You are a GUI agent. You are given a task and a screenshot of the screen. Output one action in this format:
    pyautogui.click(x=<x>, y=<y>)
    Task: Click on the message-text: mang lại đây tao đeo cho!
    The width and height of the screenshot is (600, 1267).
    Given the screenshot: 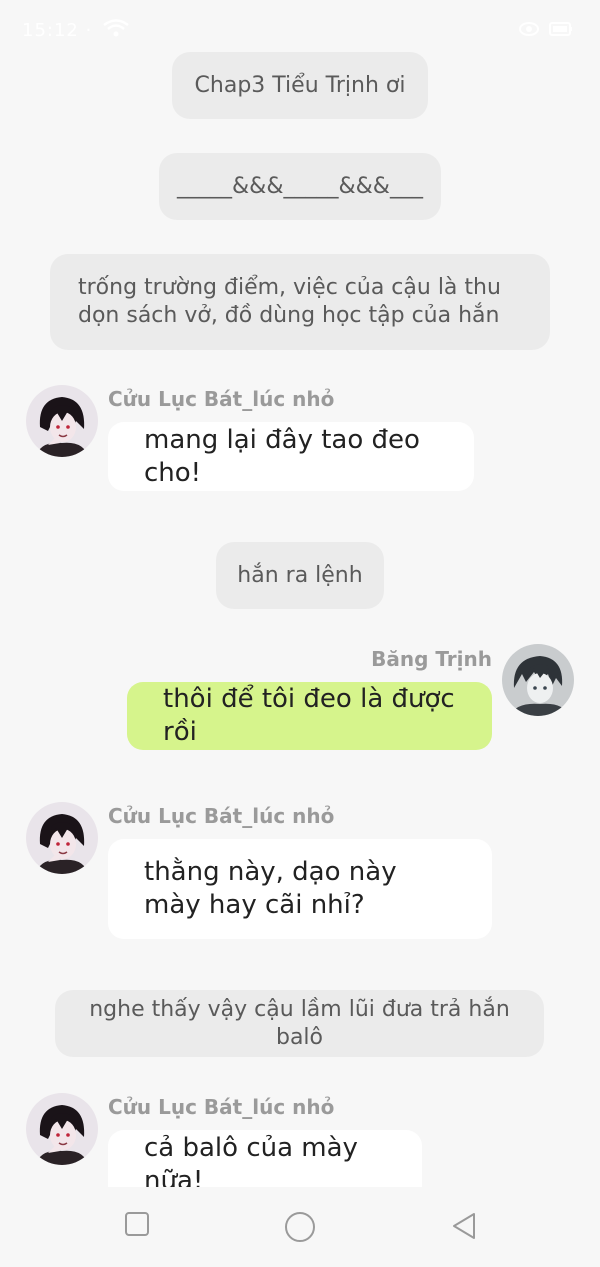 What is the action you would take?
    pyautogui.click(x=282, y=456)
    